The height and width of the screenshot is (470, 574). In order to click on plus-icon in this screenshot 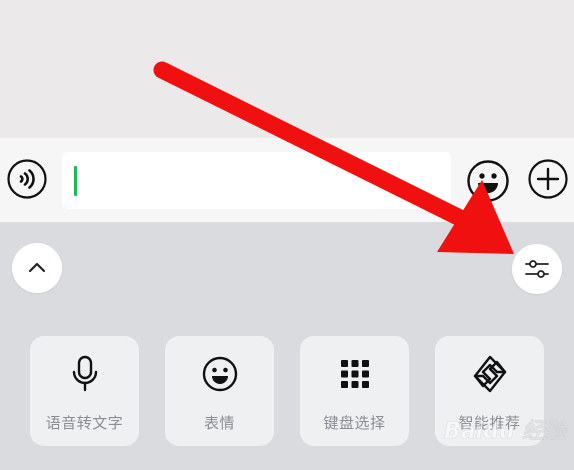, I will do `click(548, 179)`.